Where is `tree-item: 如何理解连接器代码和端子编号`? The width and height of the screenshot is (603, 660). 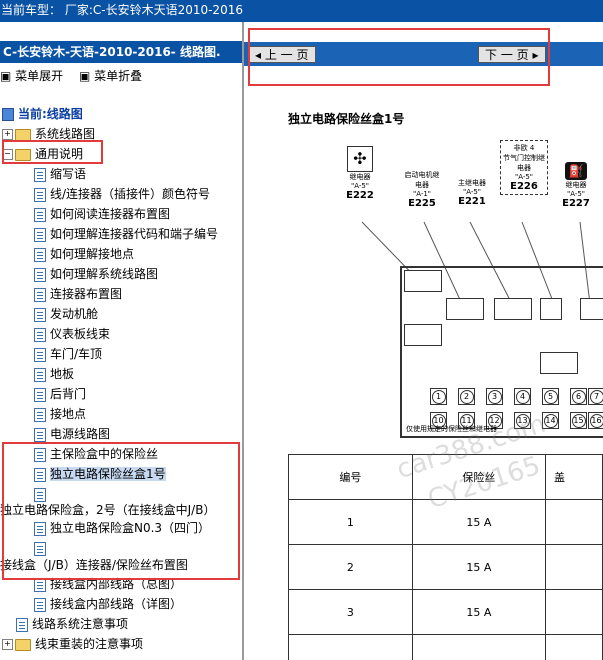 tree-item: 如何理解连接器代码和端子编号 is located at coordinates (126, 234).